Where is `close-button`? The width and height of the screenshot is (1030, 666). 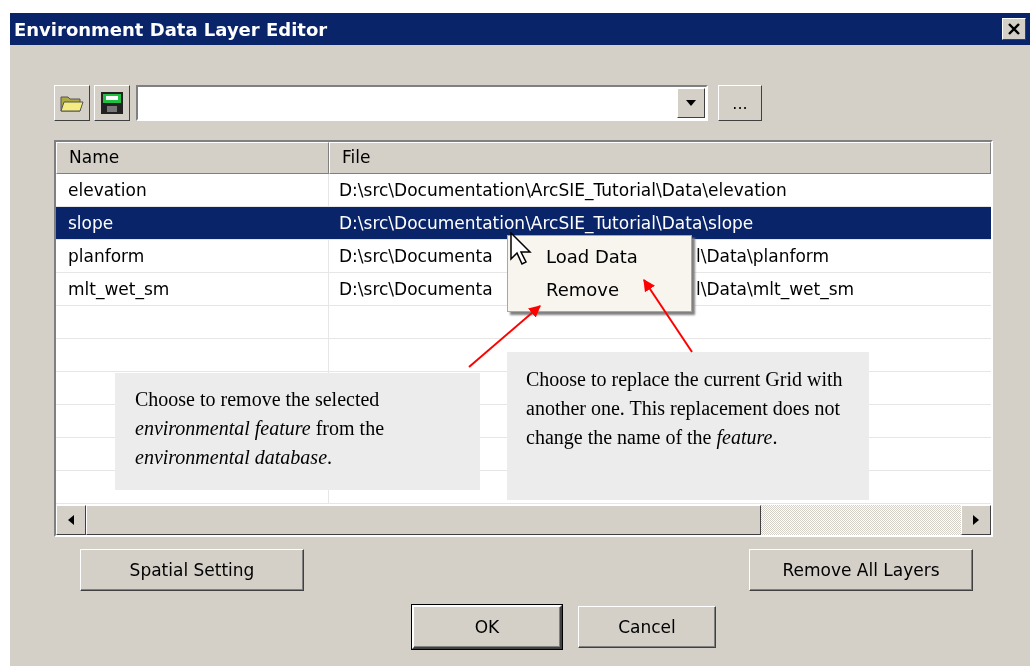 close-button is located at coordinates (1014, 29).